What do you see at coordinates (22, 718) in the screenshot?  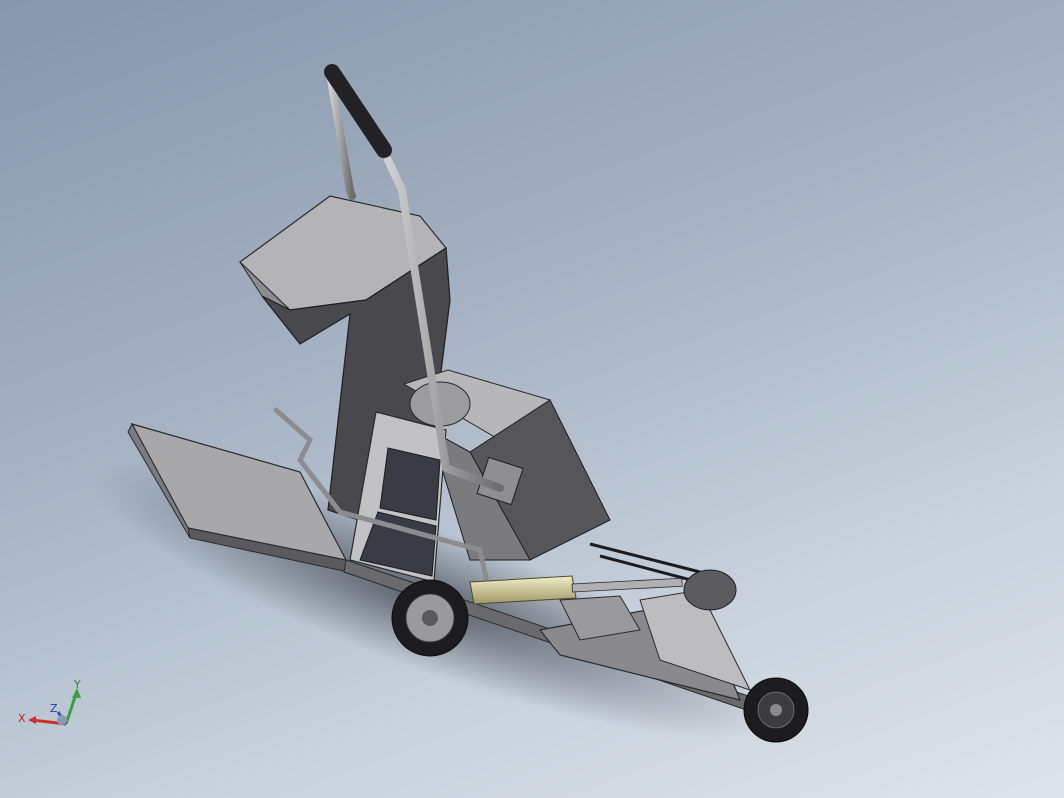 I see `triad-x-label: X` at bounding box center [22, 718].